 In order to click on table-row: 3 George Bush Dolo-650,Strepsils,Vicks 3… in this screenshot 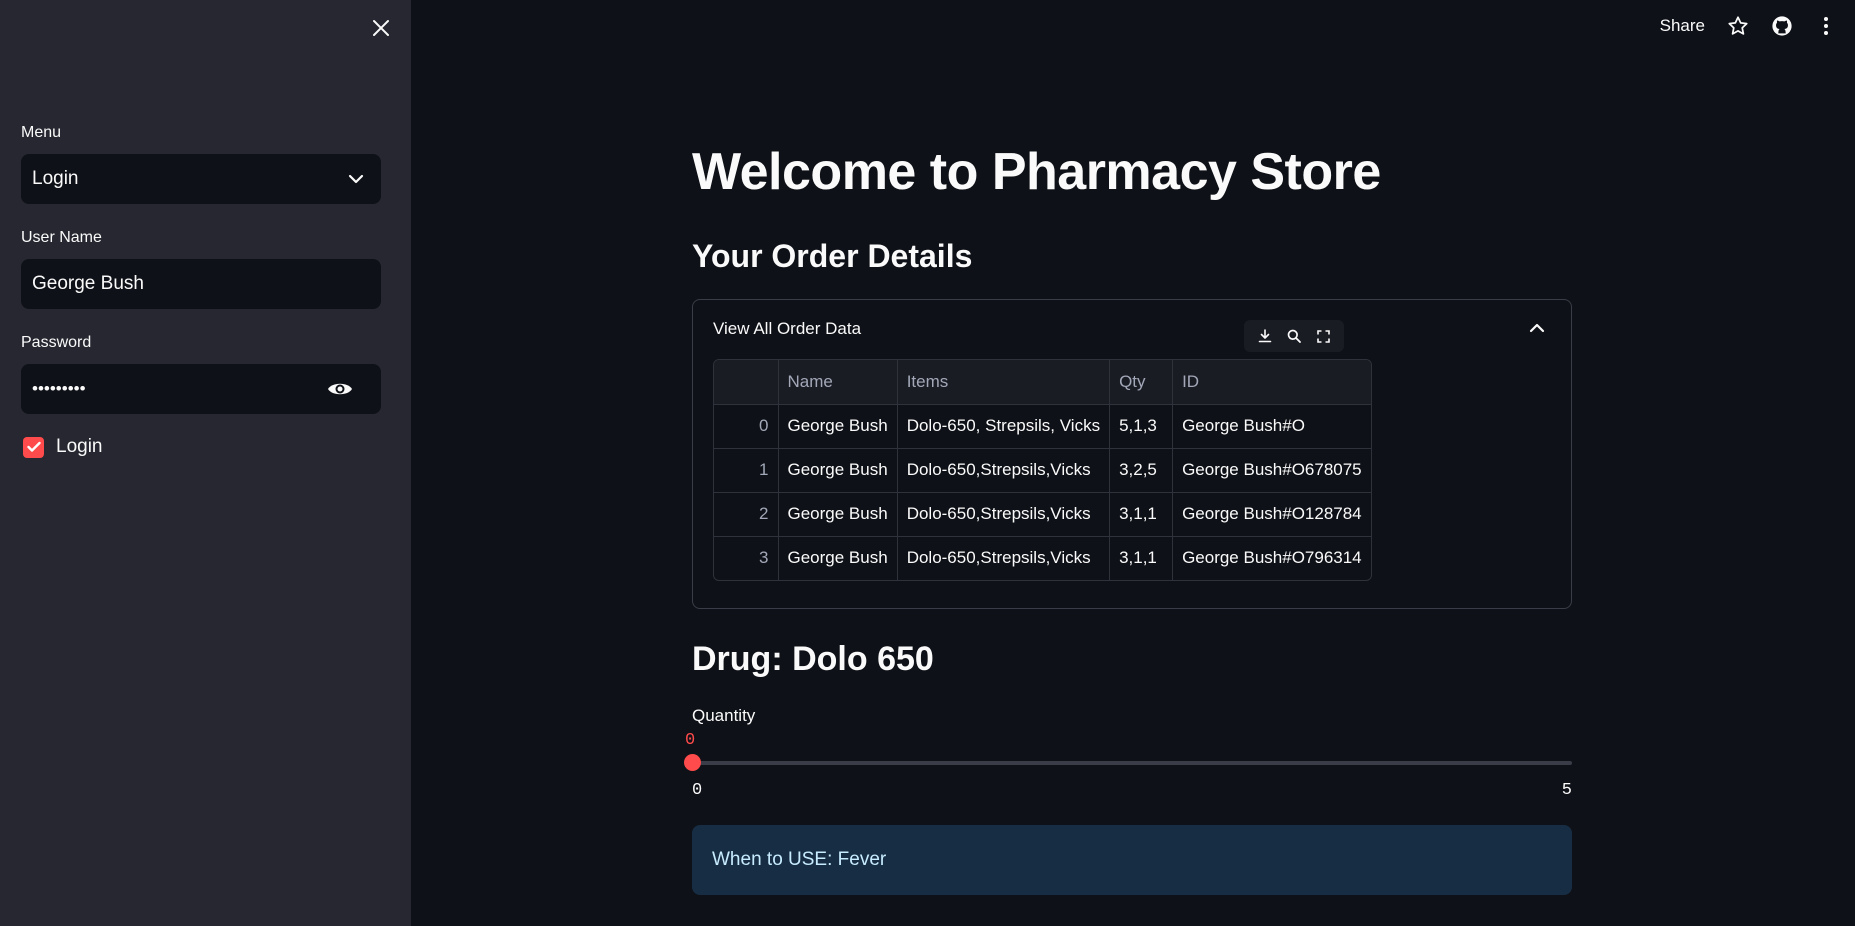, I will do `click(1042, 558)`.